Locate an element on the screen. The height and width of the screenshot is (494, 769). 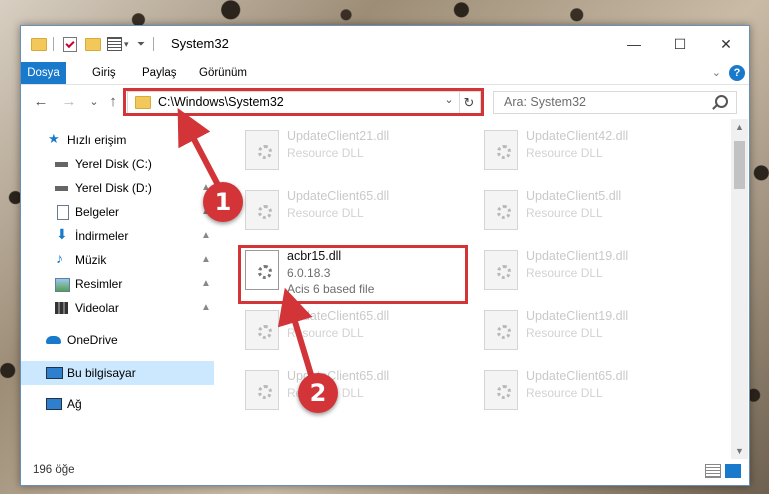
sidebar-item-pictures: Resimler ▲ is located at coordinates (117, 284).